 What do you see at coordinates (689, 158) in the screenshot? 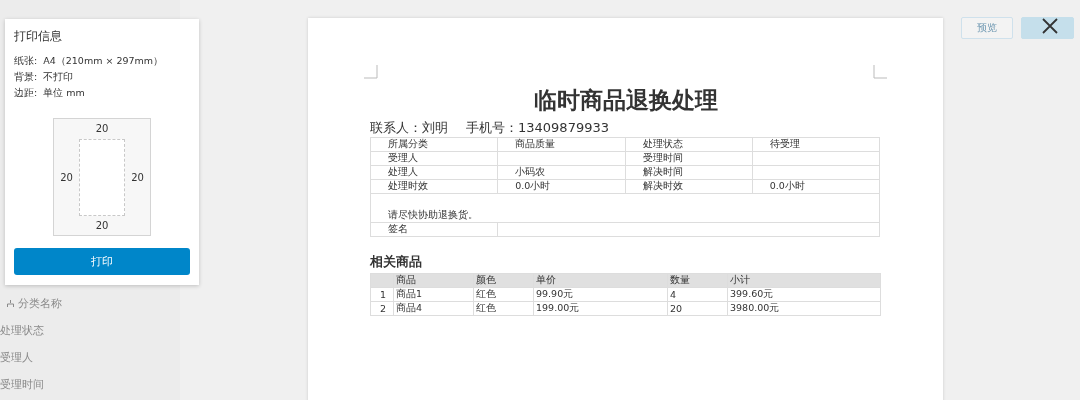
I see `table-cell: 受理时间` at bounding box center [689, 158].